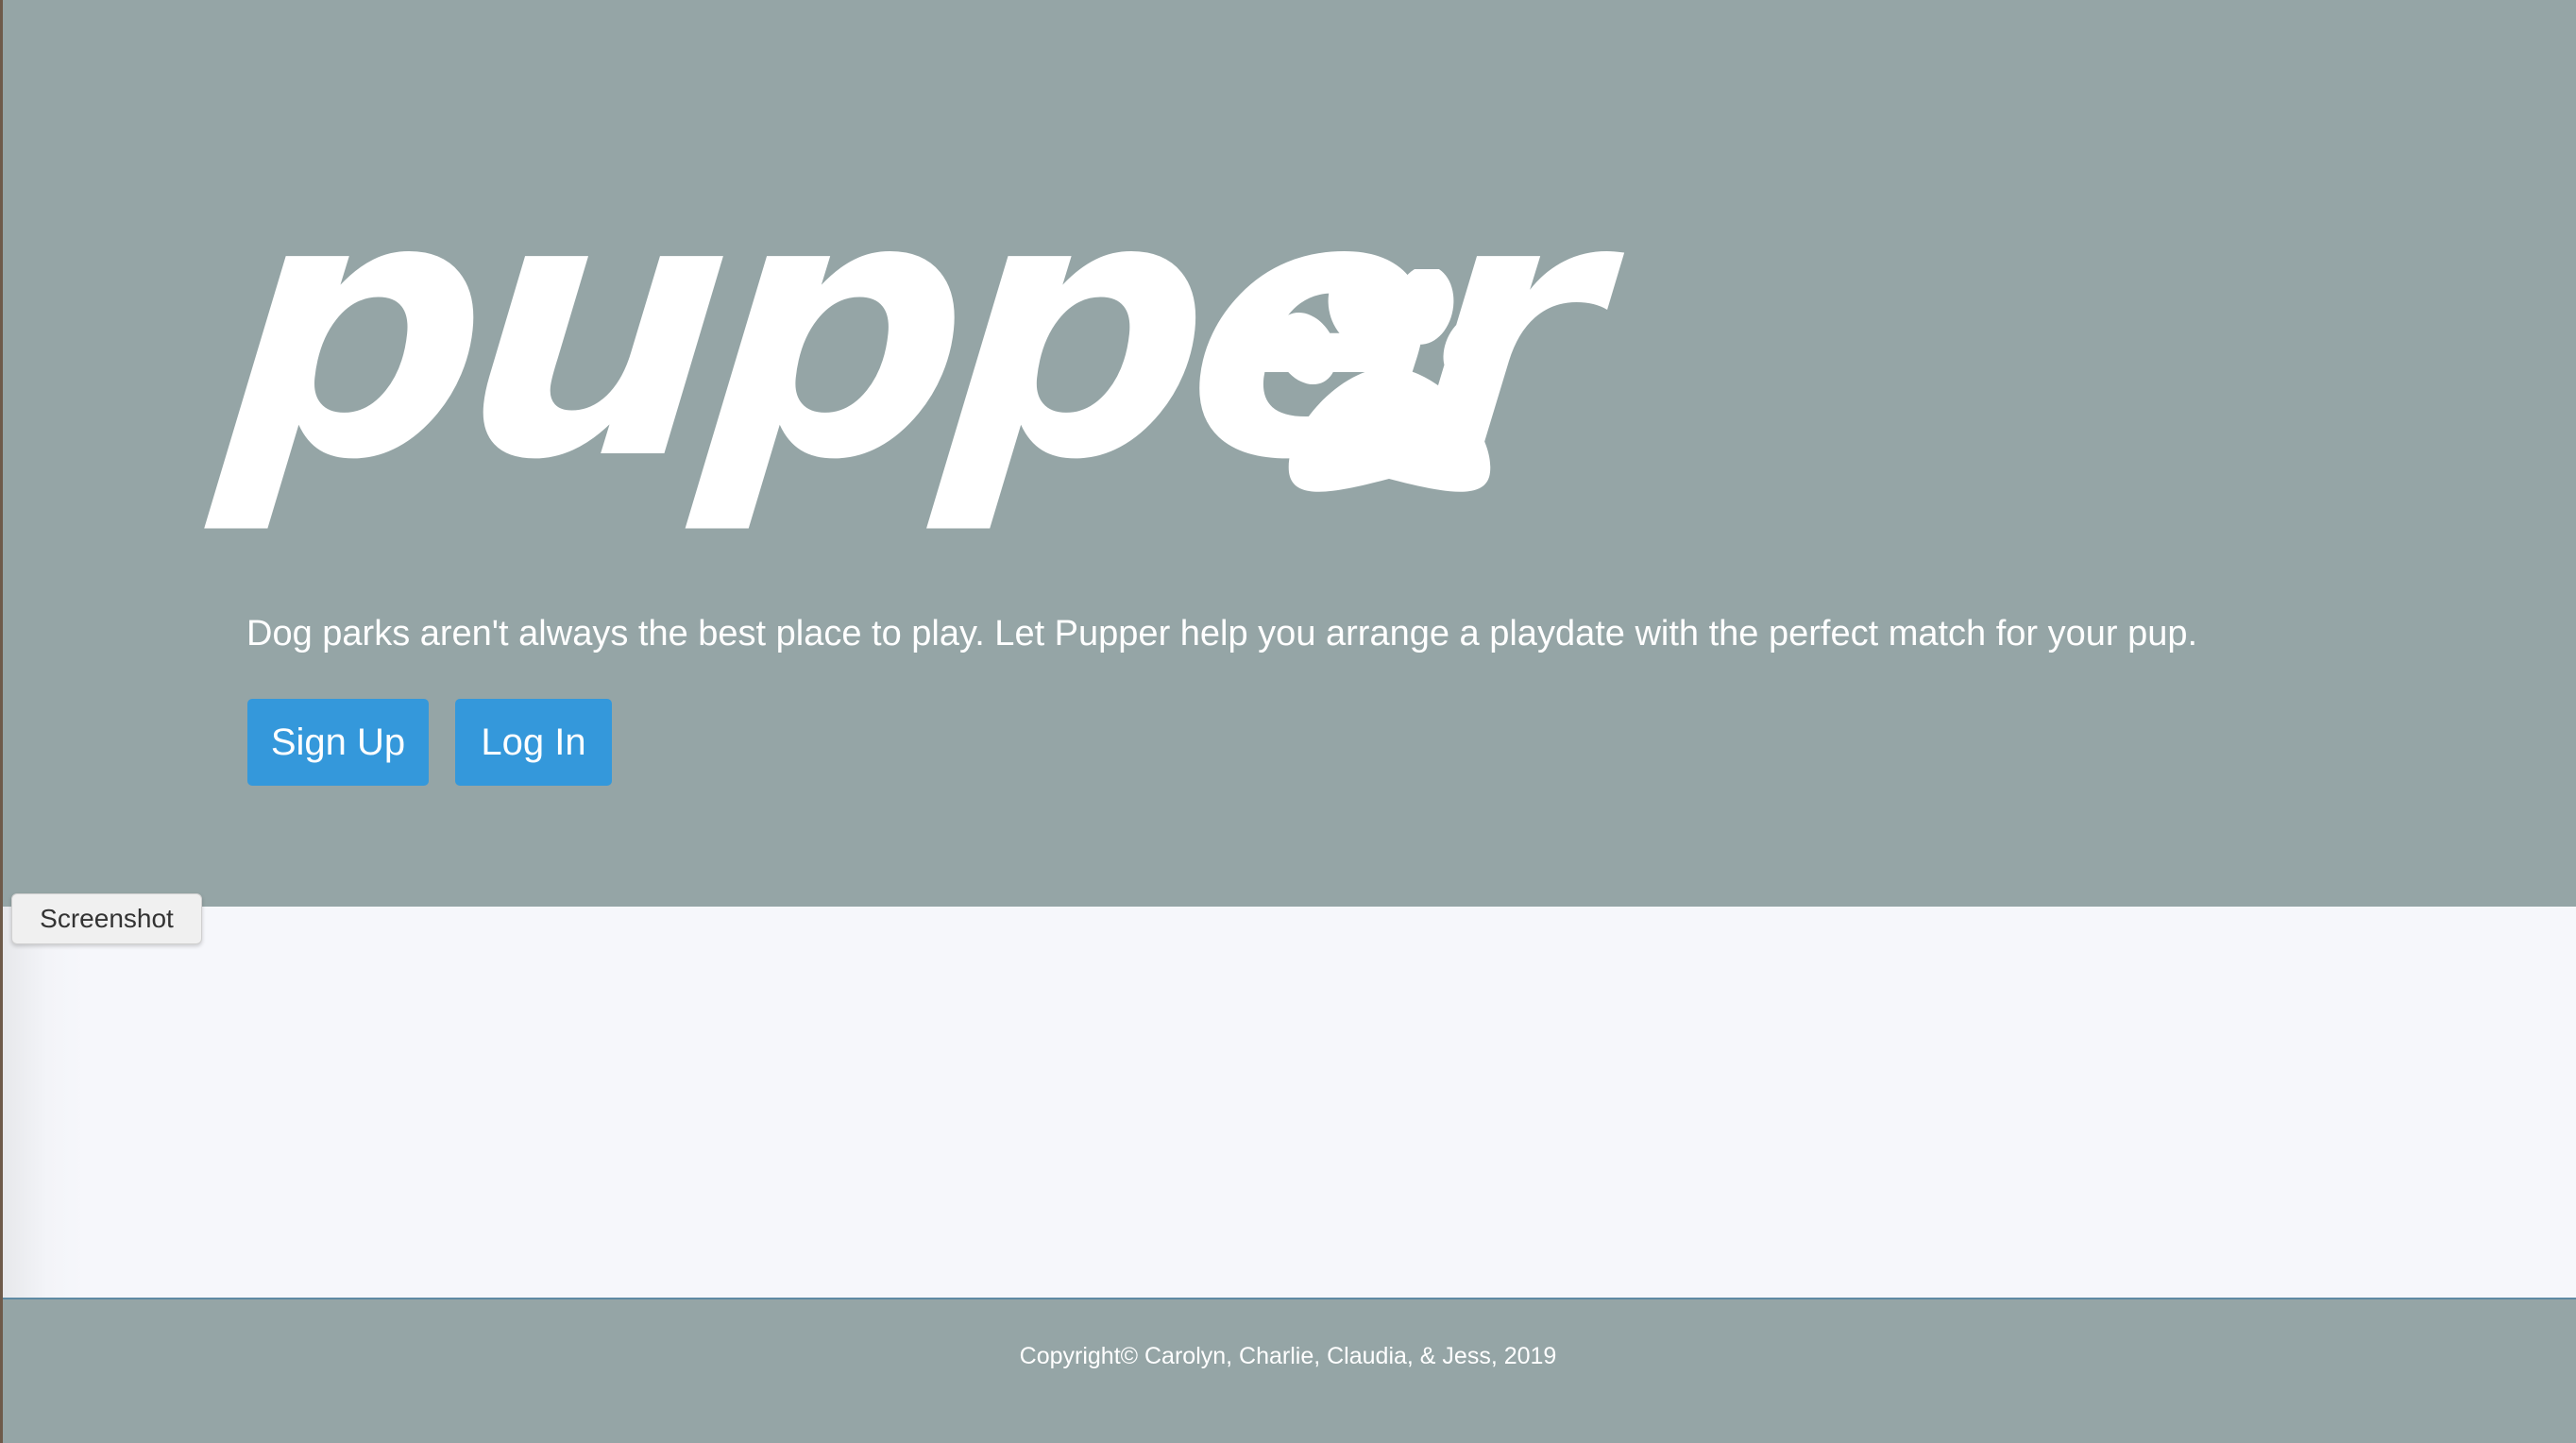 The image size is (2576, 1443). Describe the element at coordinates (338, 742) in the screenshot. I see `sign-up-button: Sign Up` at that location.